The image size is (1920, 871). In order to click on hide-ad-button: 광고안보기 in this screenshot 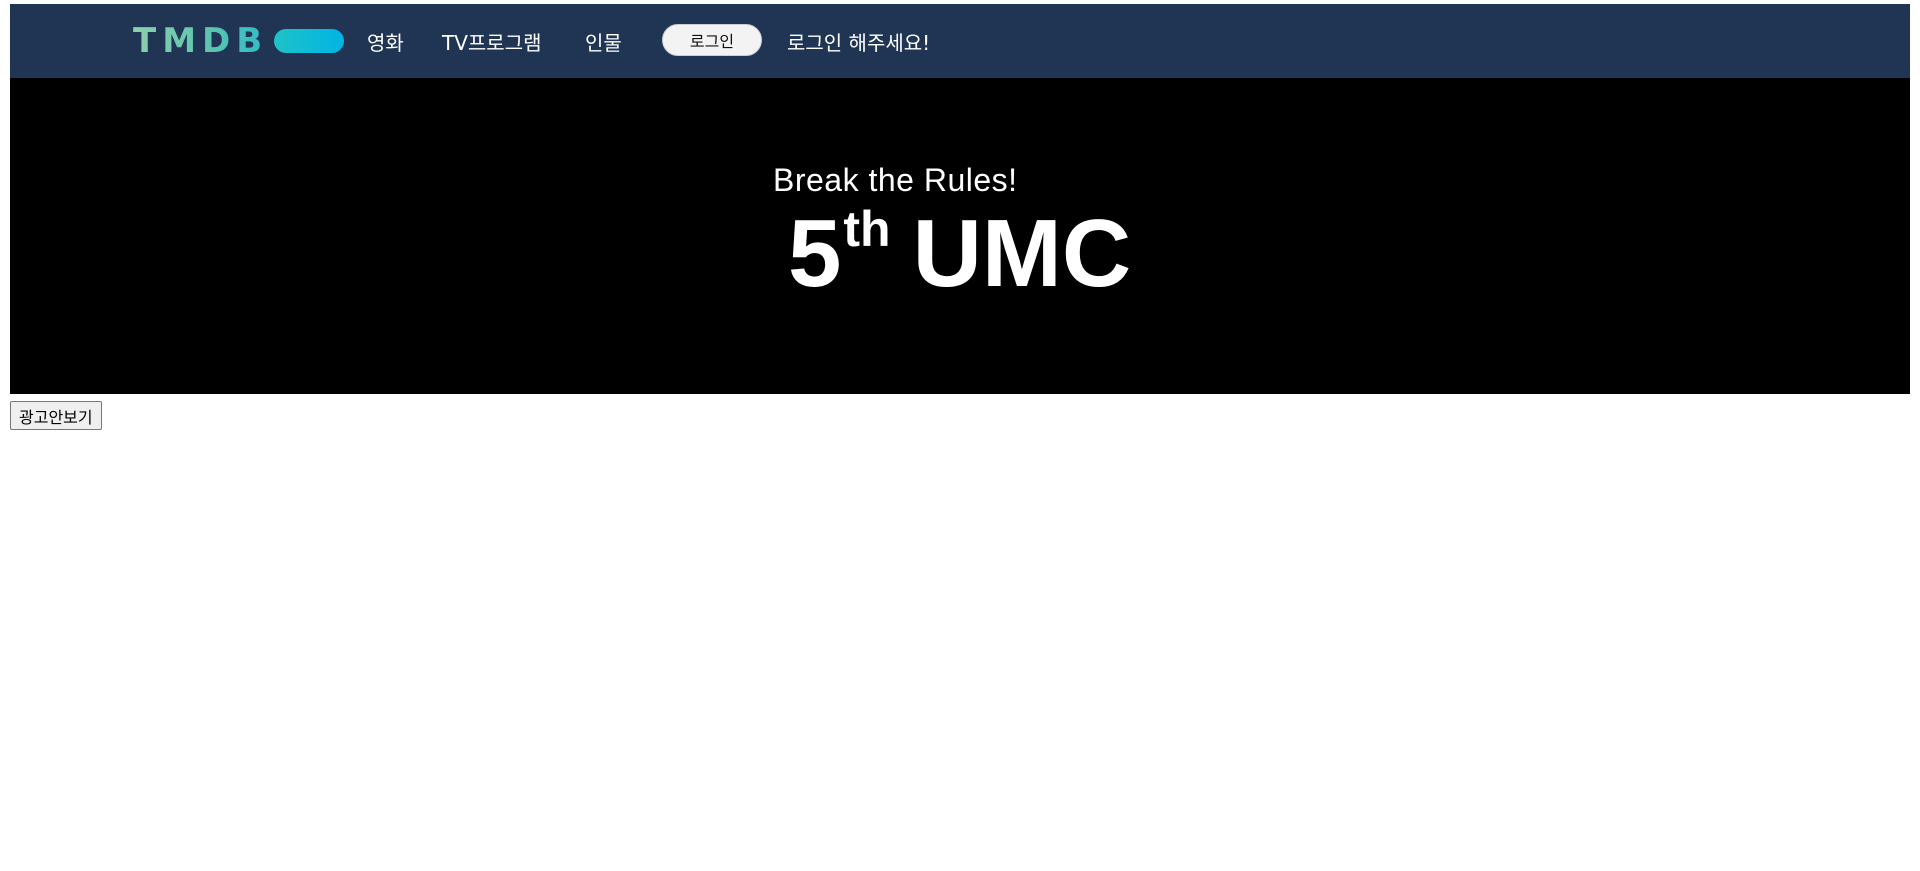, I will do `click(56, 415)`.